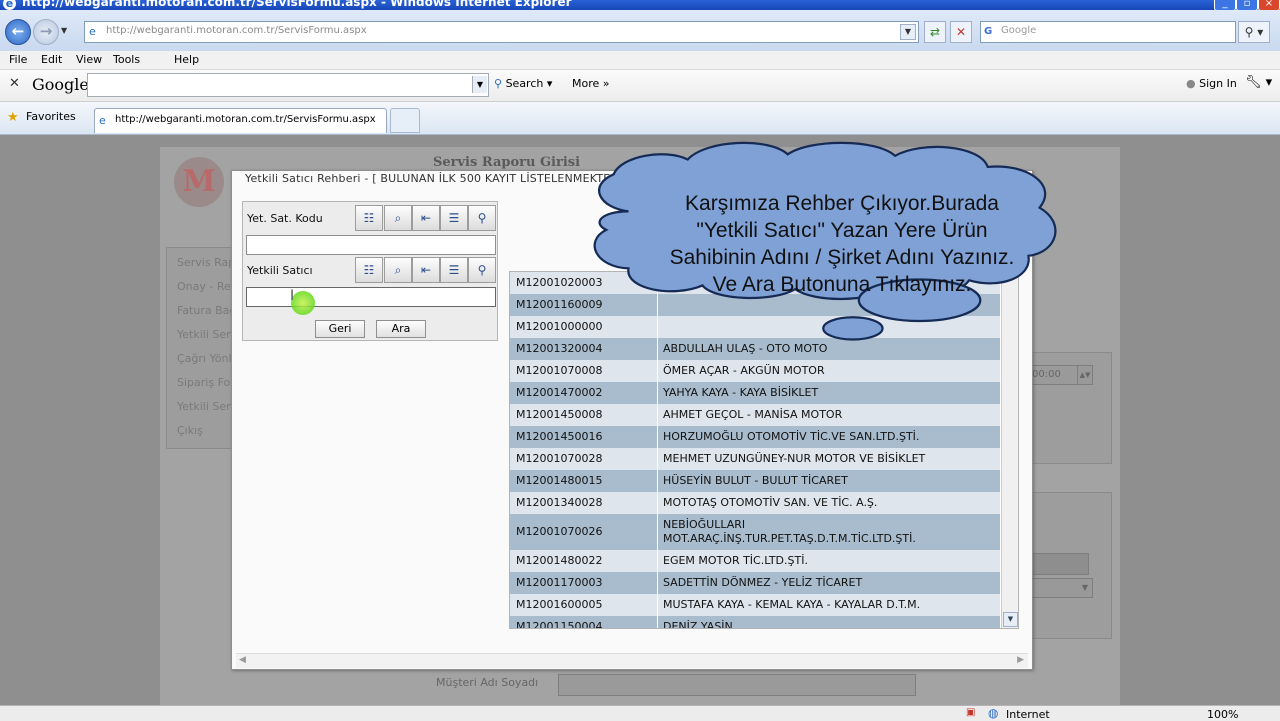 This screenshot has width=1280, height=721. What do you see at coordinates (205, 382) in the screenshot?
I see `left-menu-item: Sipariş For` at bounding box center [205, 382].